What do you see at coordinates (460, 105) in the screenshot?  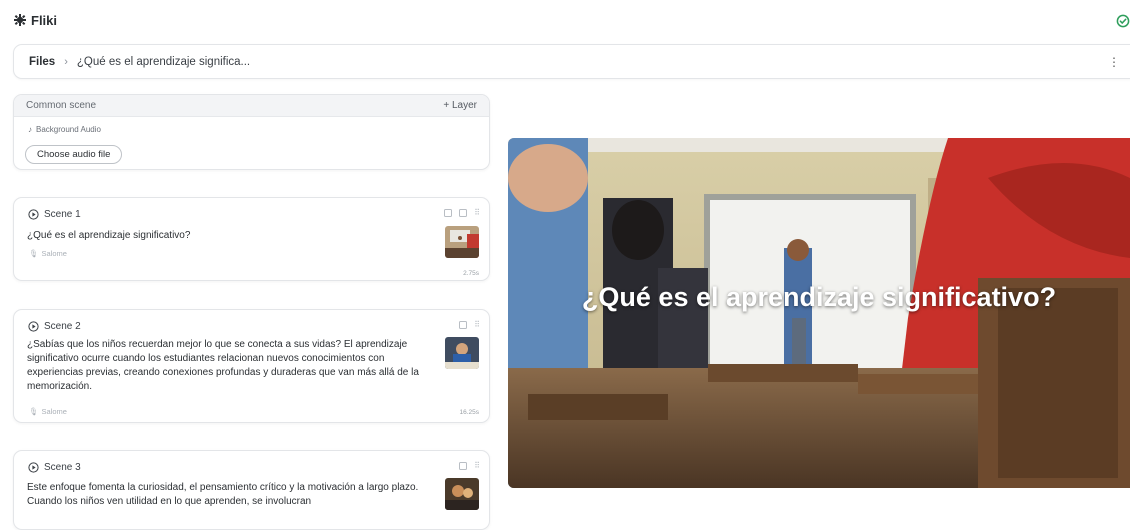 I see `add-layer-button: + Layer` at bounding box center [460, 105].